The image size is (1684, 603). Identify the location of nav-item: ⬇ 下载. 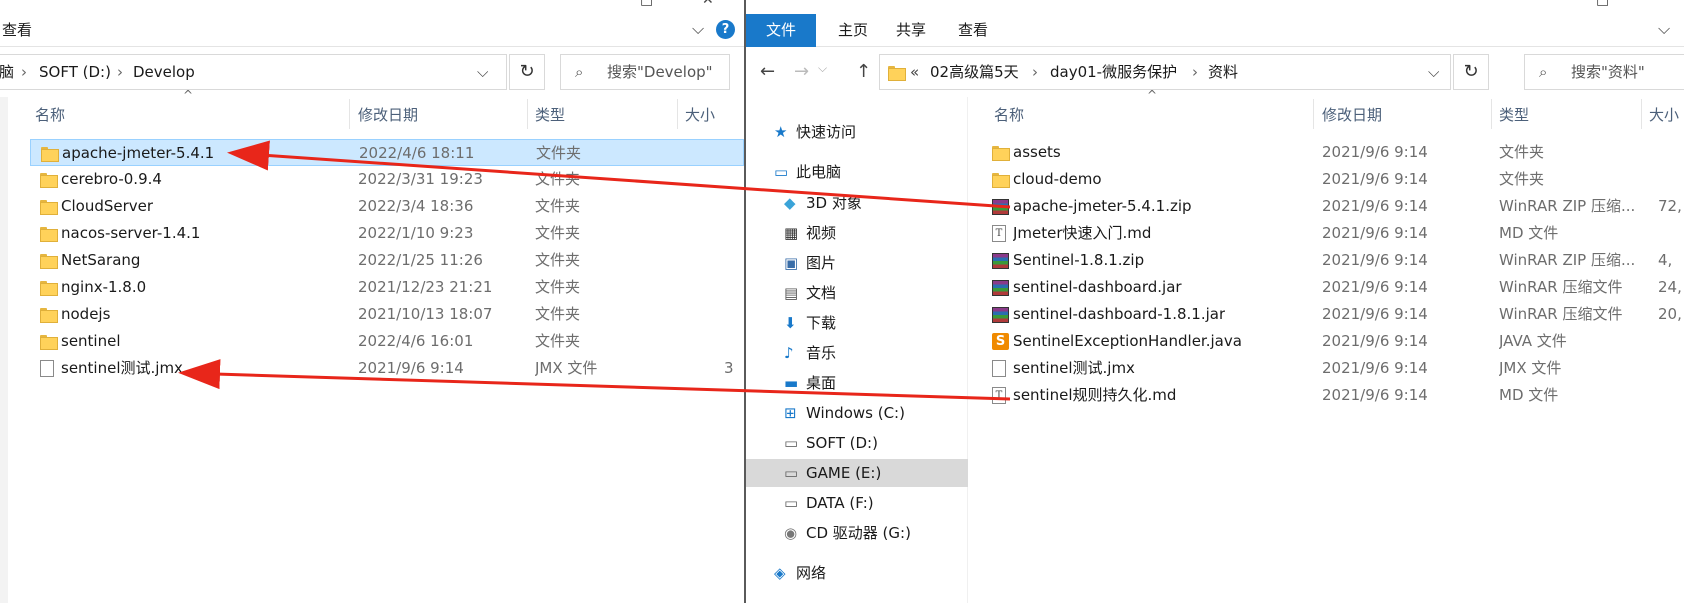
(875, 323).